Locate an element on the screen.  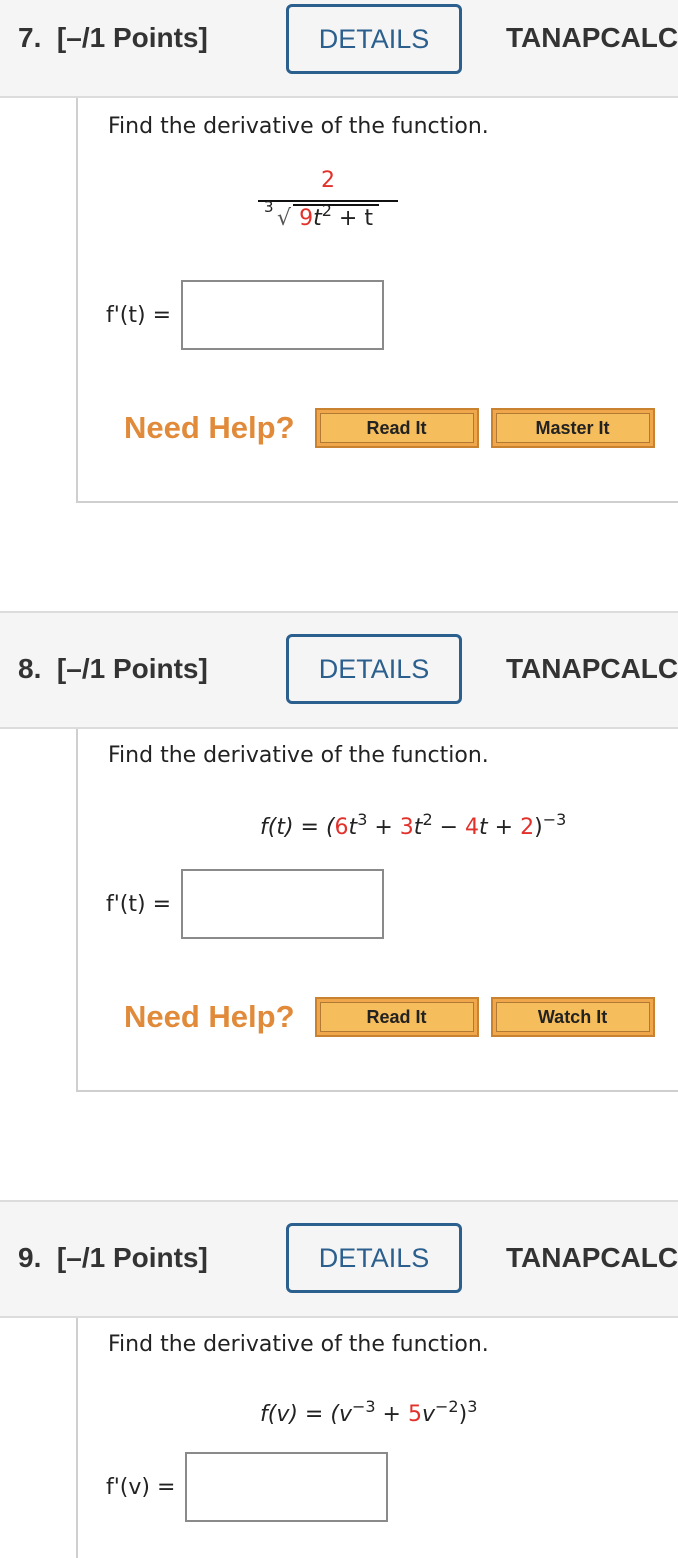
cube-root: 3 √ 9t2 + t is located at coordinates (328, 214).